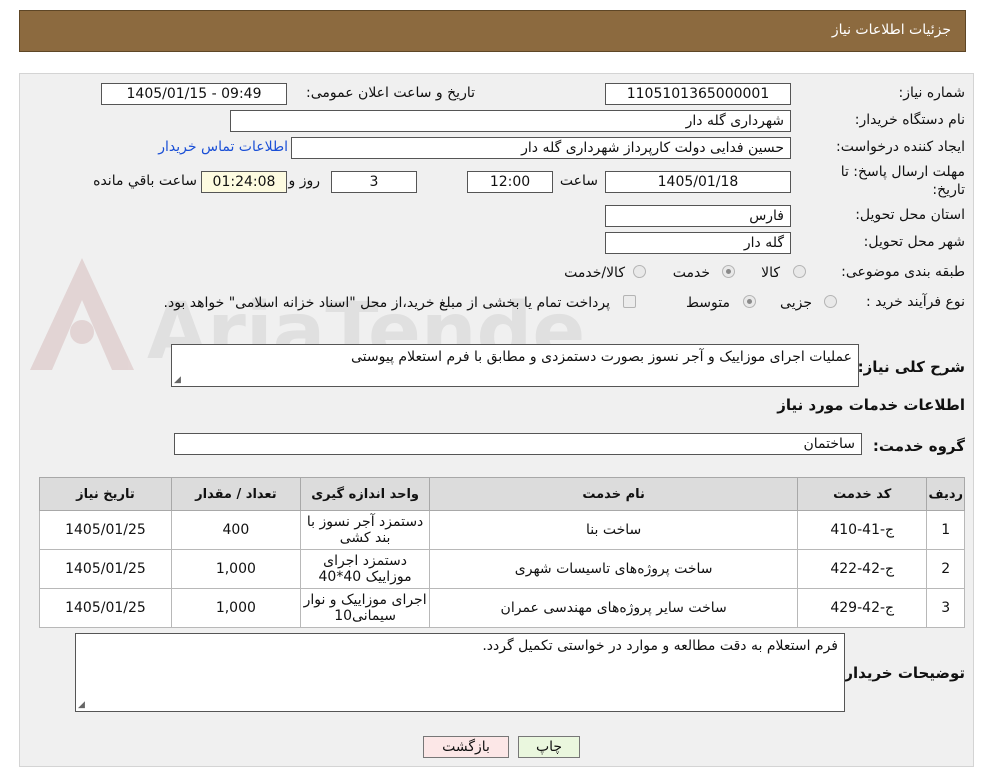 The image size is (985, 780). I want to click on col-header-service-code: کد خدمت, so click(862, 494).